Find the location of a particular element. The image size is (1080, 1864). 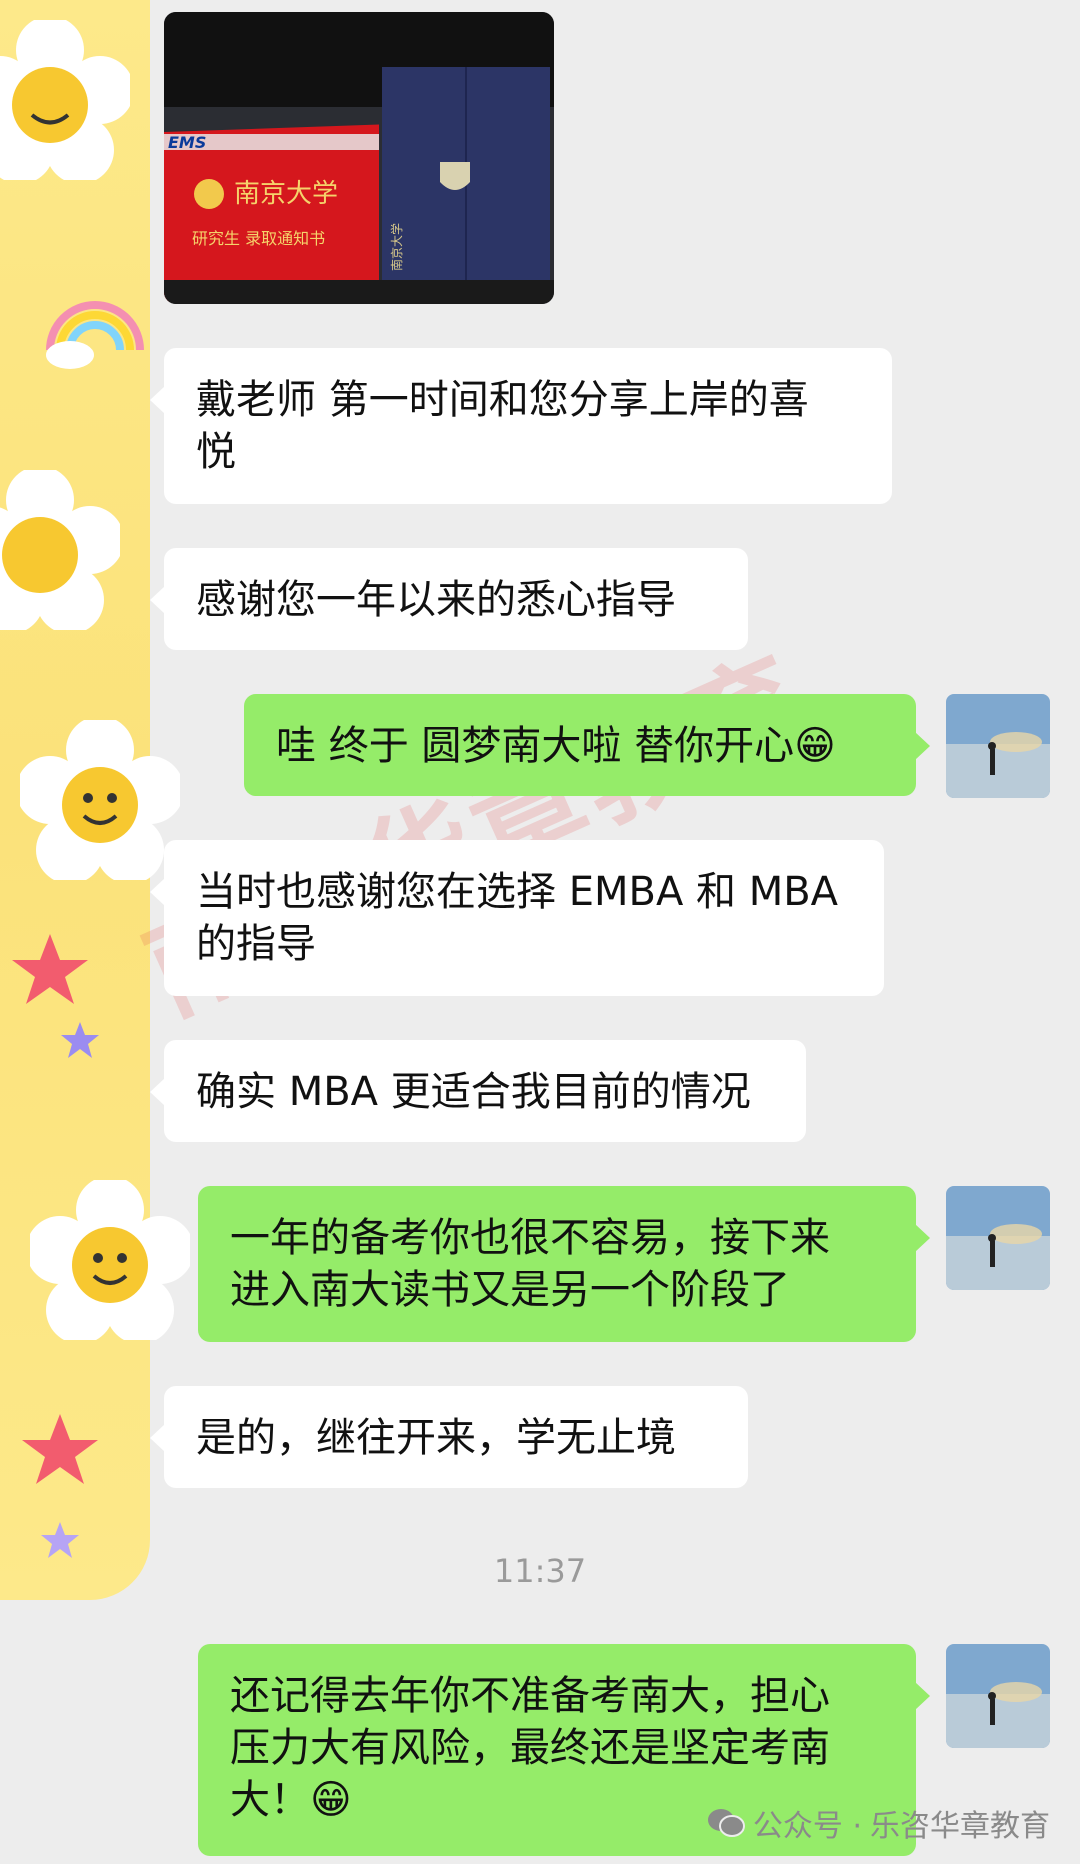

ems-logo: EMS is located at coordinates (187, 142).